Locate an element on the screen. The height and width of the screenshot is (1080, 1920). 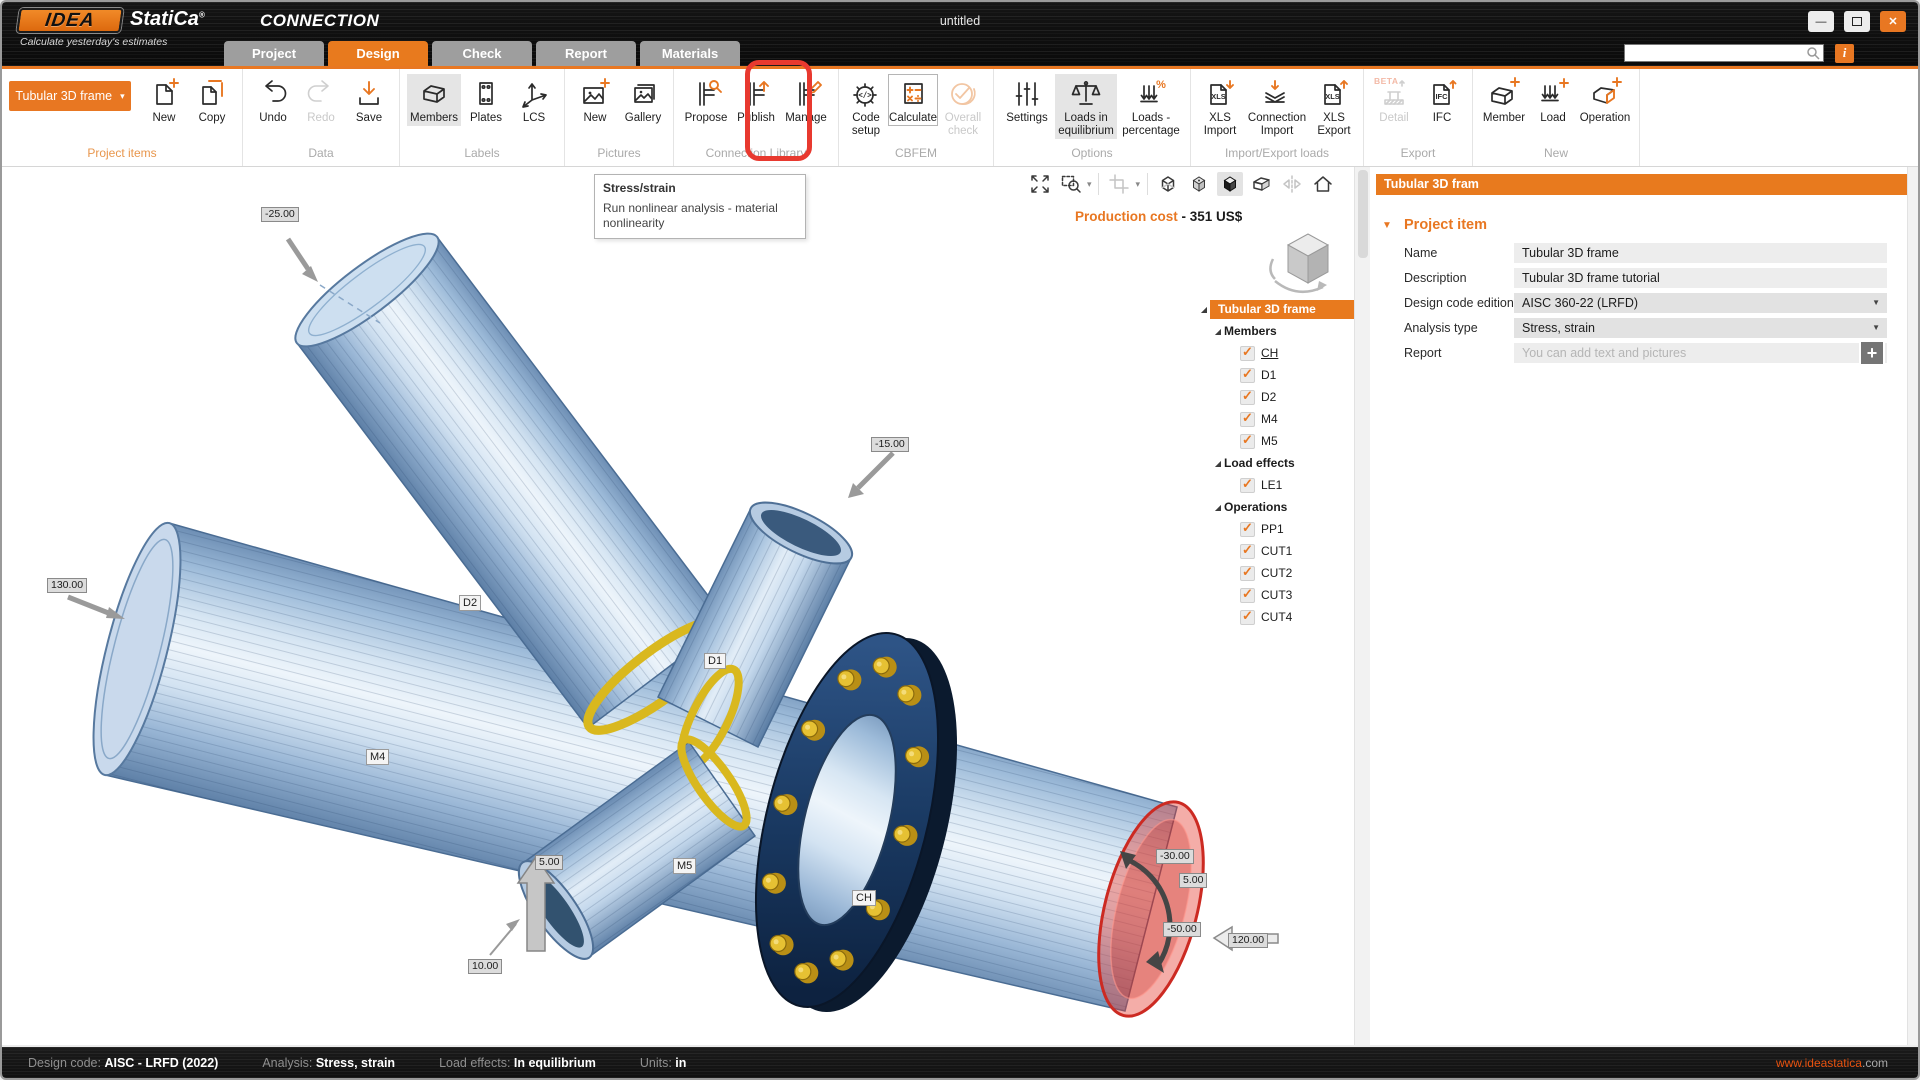
search-box is located at coordinates (1724, 53).